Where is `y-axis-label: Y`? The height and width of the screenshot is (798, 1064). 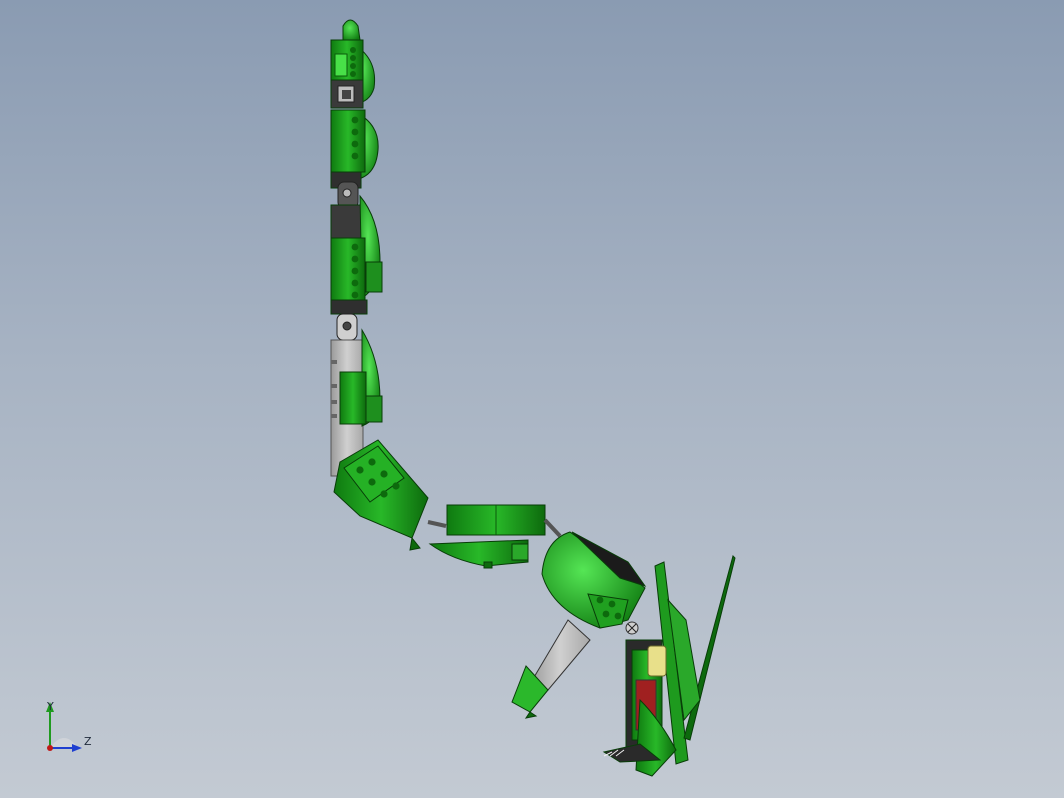 y-axis-label: Y is located at coordinates (50, 706).